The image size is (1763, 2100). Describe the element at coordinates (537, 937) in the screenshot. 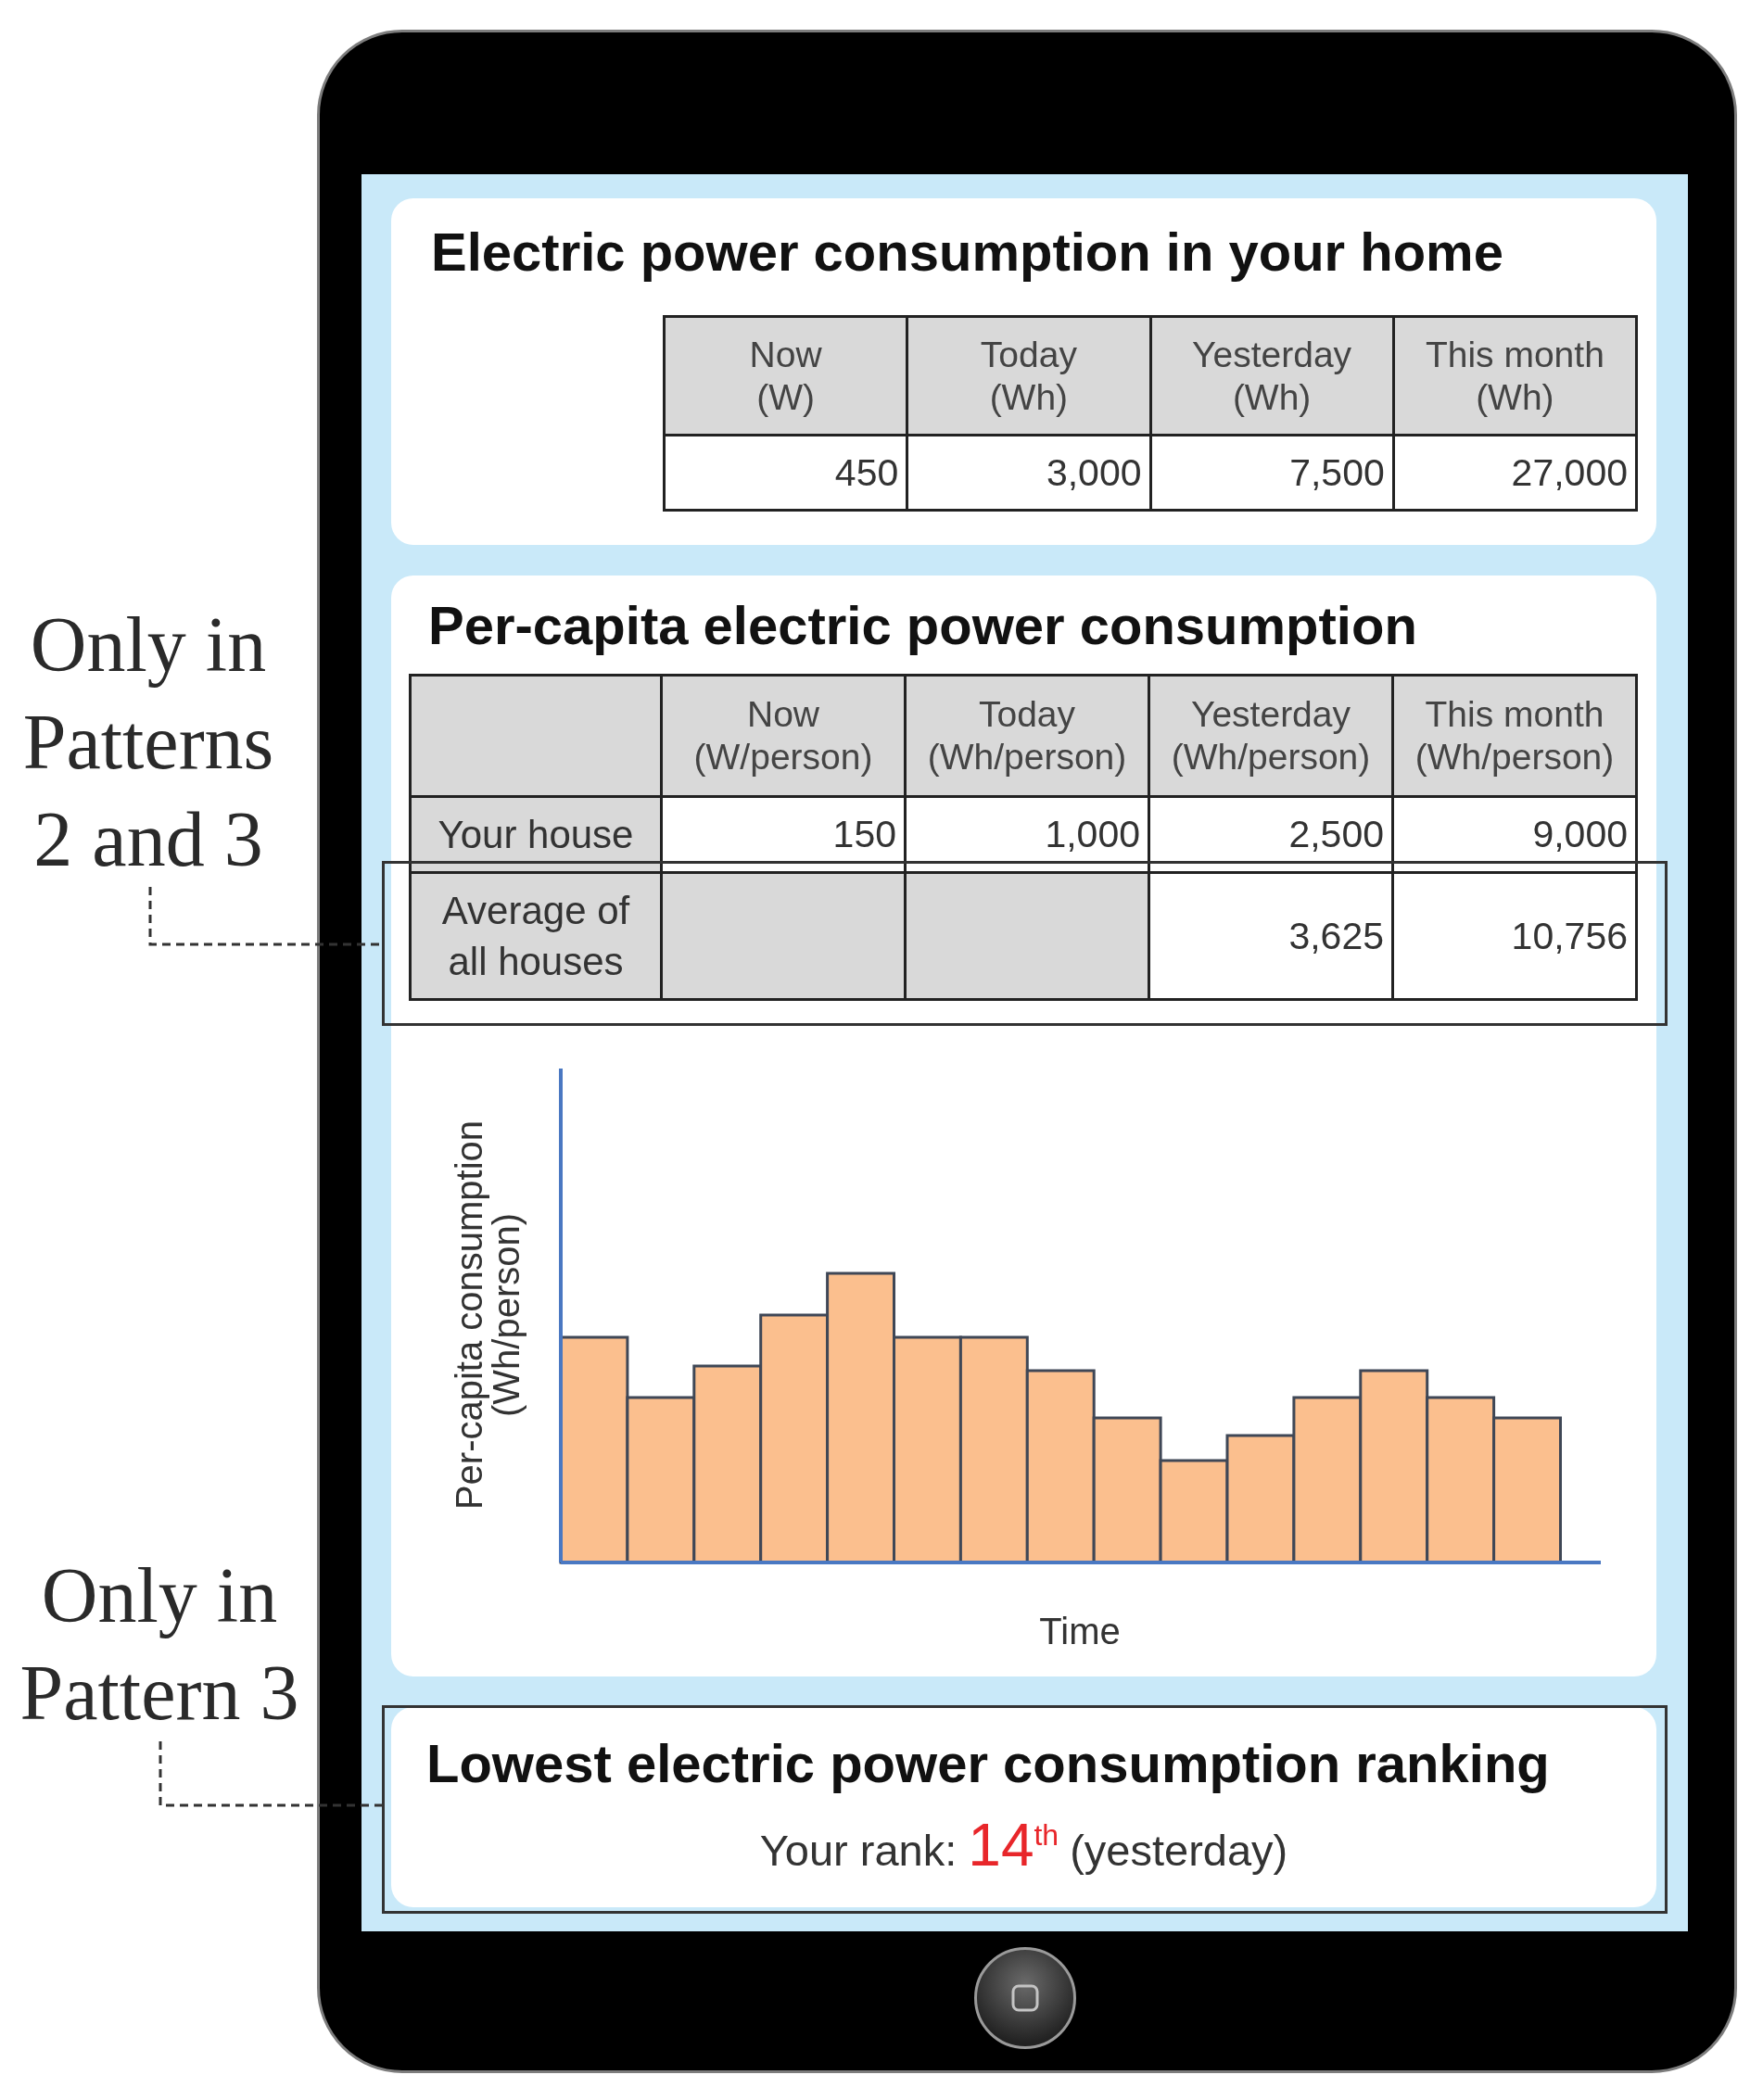

I see `row-header: Average of all houses` at that location.